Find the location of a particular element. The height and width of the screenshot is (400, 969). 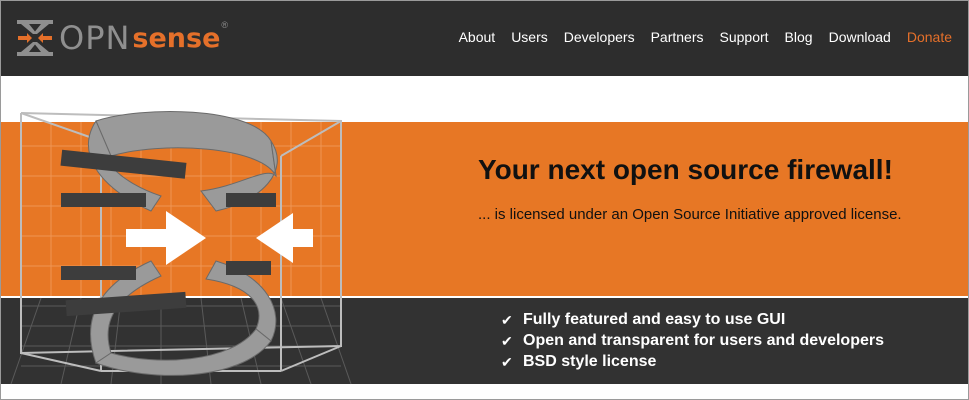

nav-users: Users is located at coordinates (529, 37).